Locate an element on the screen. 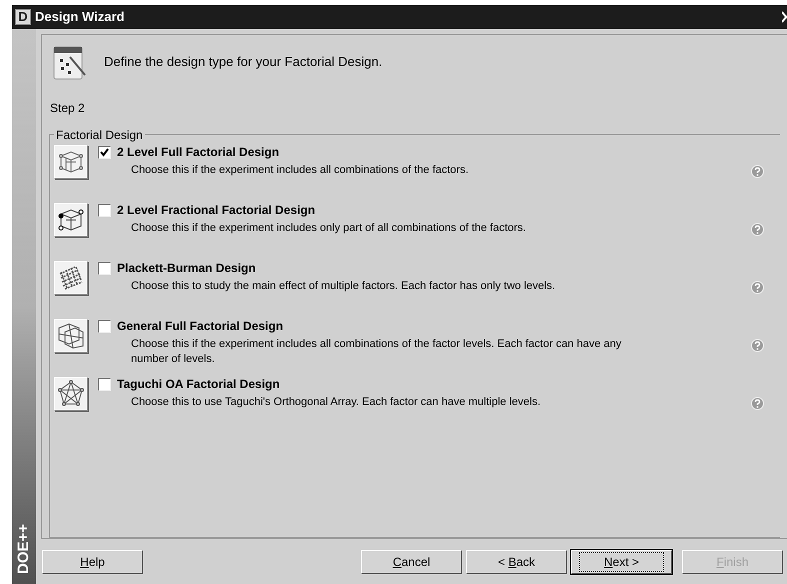 The height and width of the screenshot is (584, 787). option-title: General Full Factorial Design is located at coordinates (374, 326).